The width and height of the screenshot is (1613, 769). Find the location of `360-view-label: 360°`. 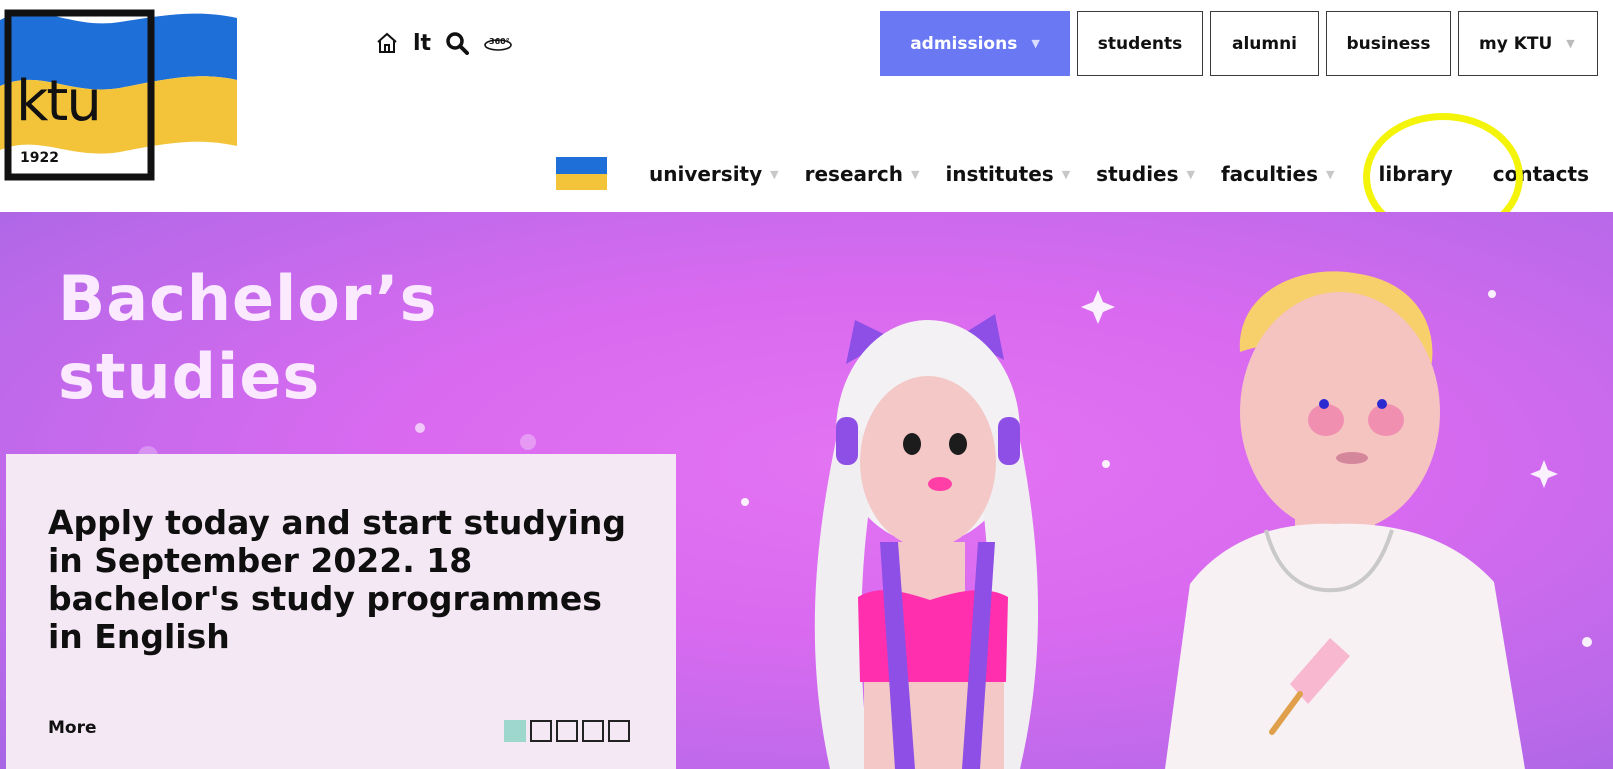

360-view-label: 360° is located at coordinates (499, 41).